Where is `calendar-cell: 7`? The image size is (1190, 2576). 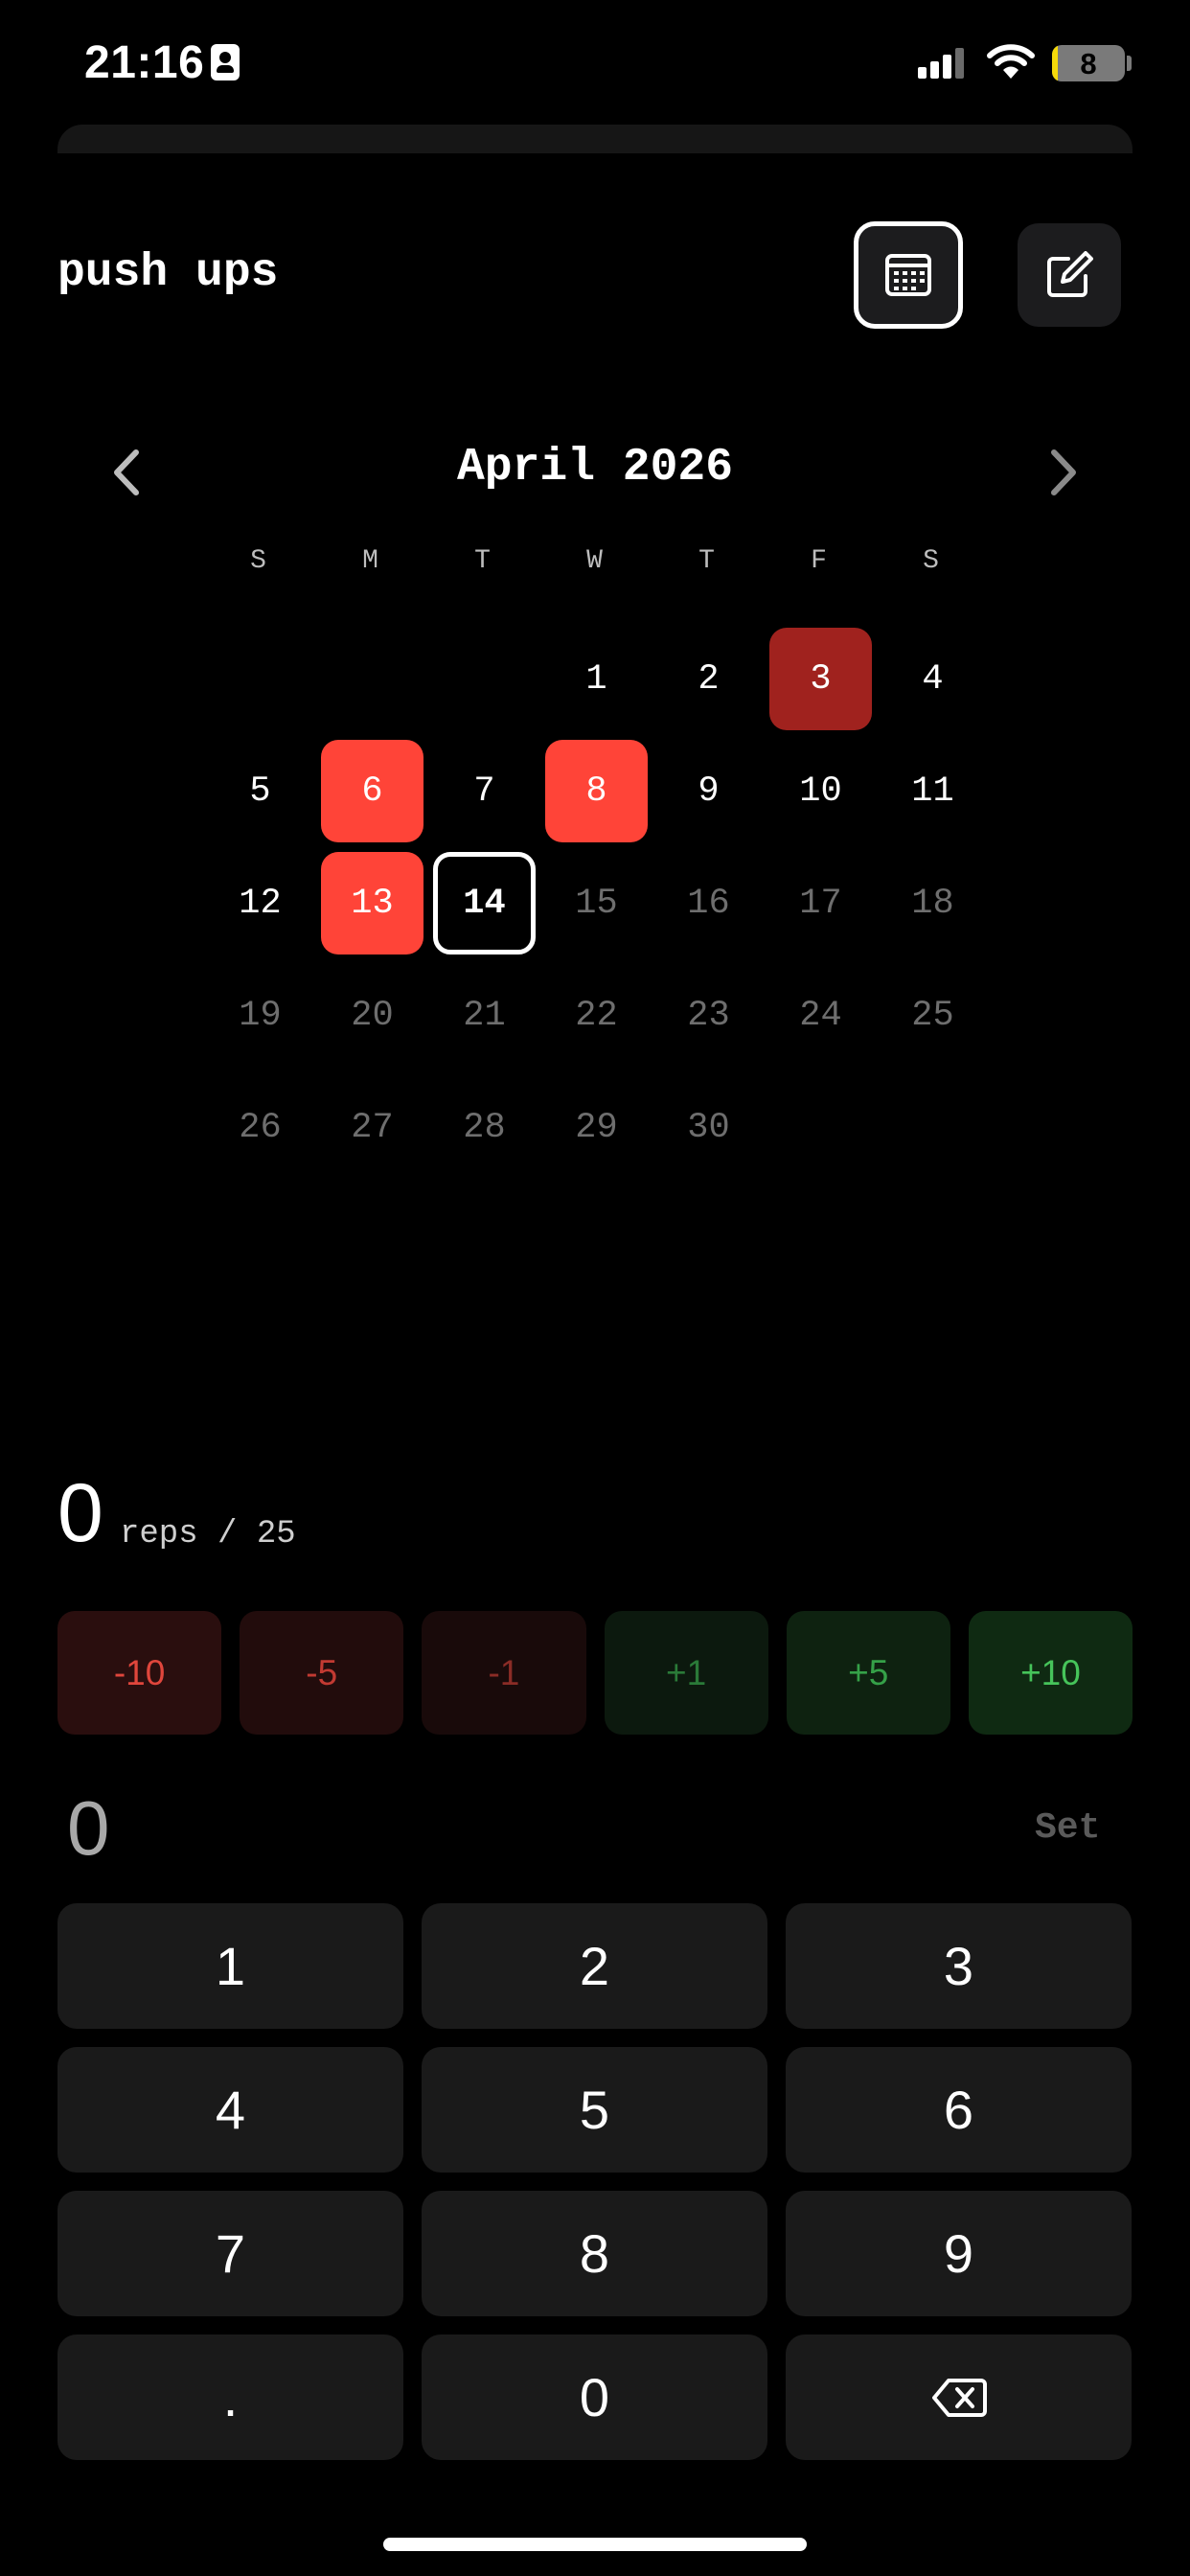
calendar-cell: 7 is located at coordinates (482, 791).